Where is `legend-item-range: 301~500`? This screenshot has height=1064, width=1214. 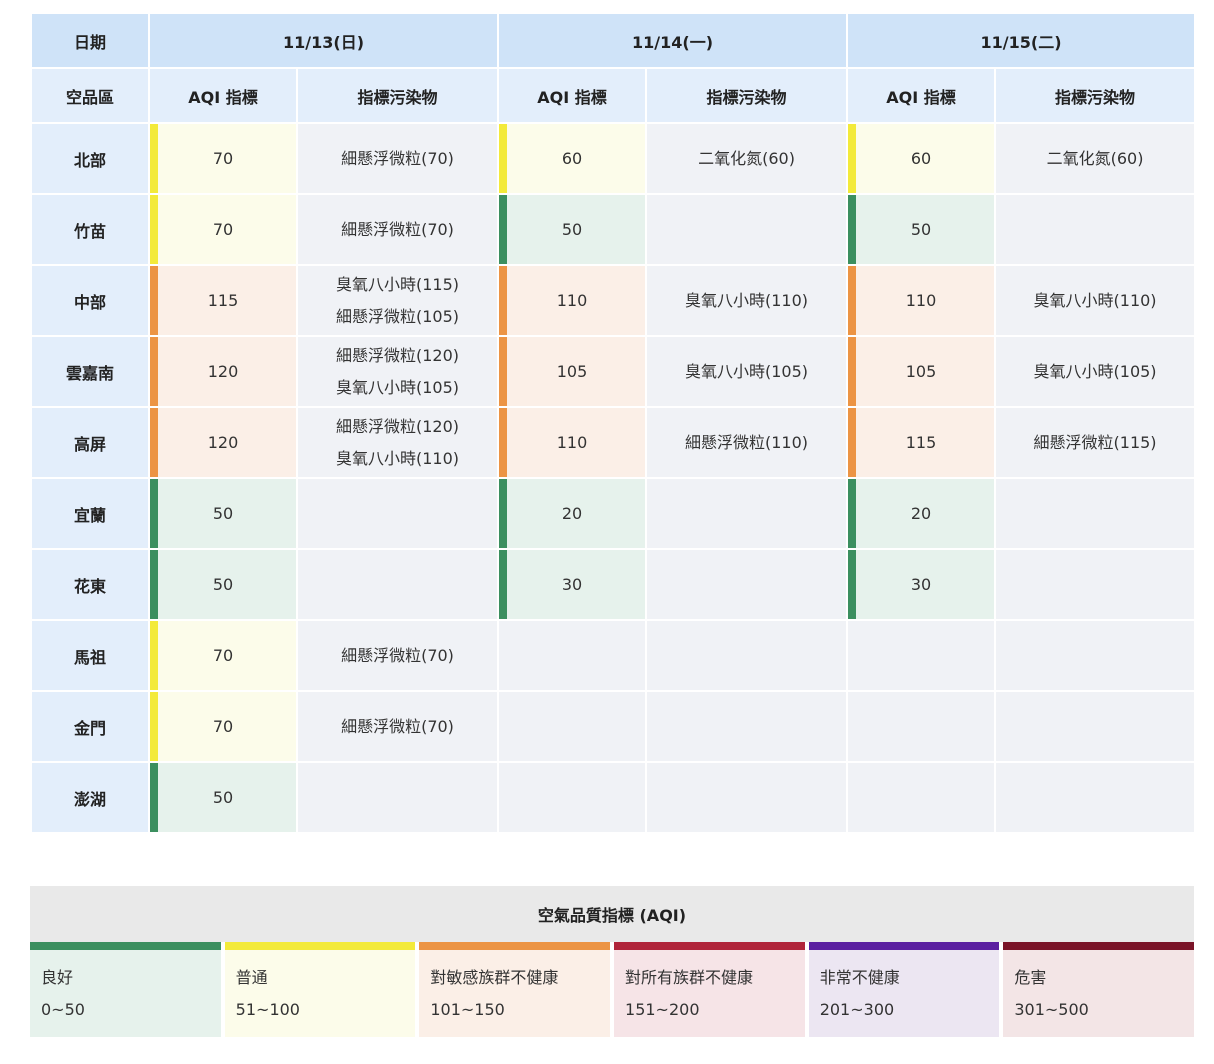 legend-item-range: 301~500 is located at coordinates (1051, 1009).